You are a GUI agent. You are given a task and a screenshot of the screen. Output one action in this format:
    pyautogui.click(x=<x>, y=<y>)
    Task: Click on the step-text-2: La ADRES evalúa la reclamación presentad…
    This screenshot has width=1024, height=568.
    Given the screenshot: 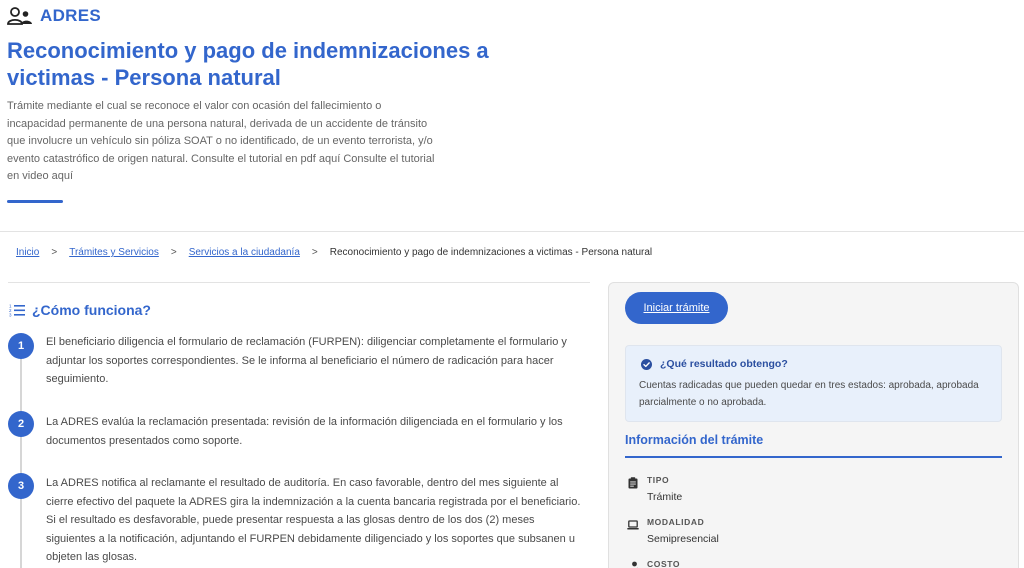 What is the action you would take?
    pyautogui.click(x=304, y=431)
    